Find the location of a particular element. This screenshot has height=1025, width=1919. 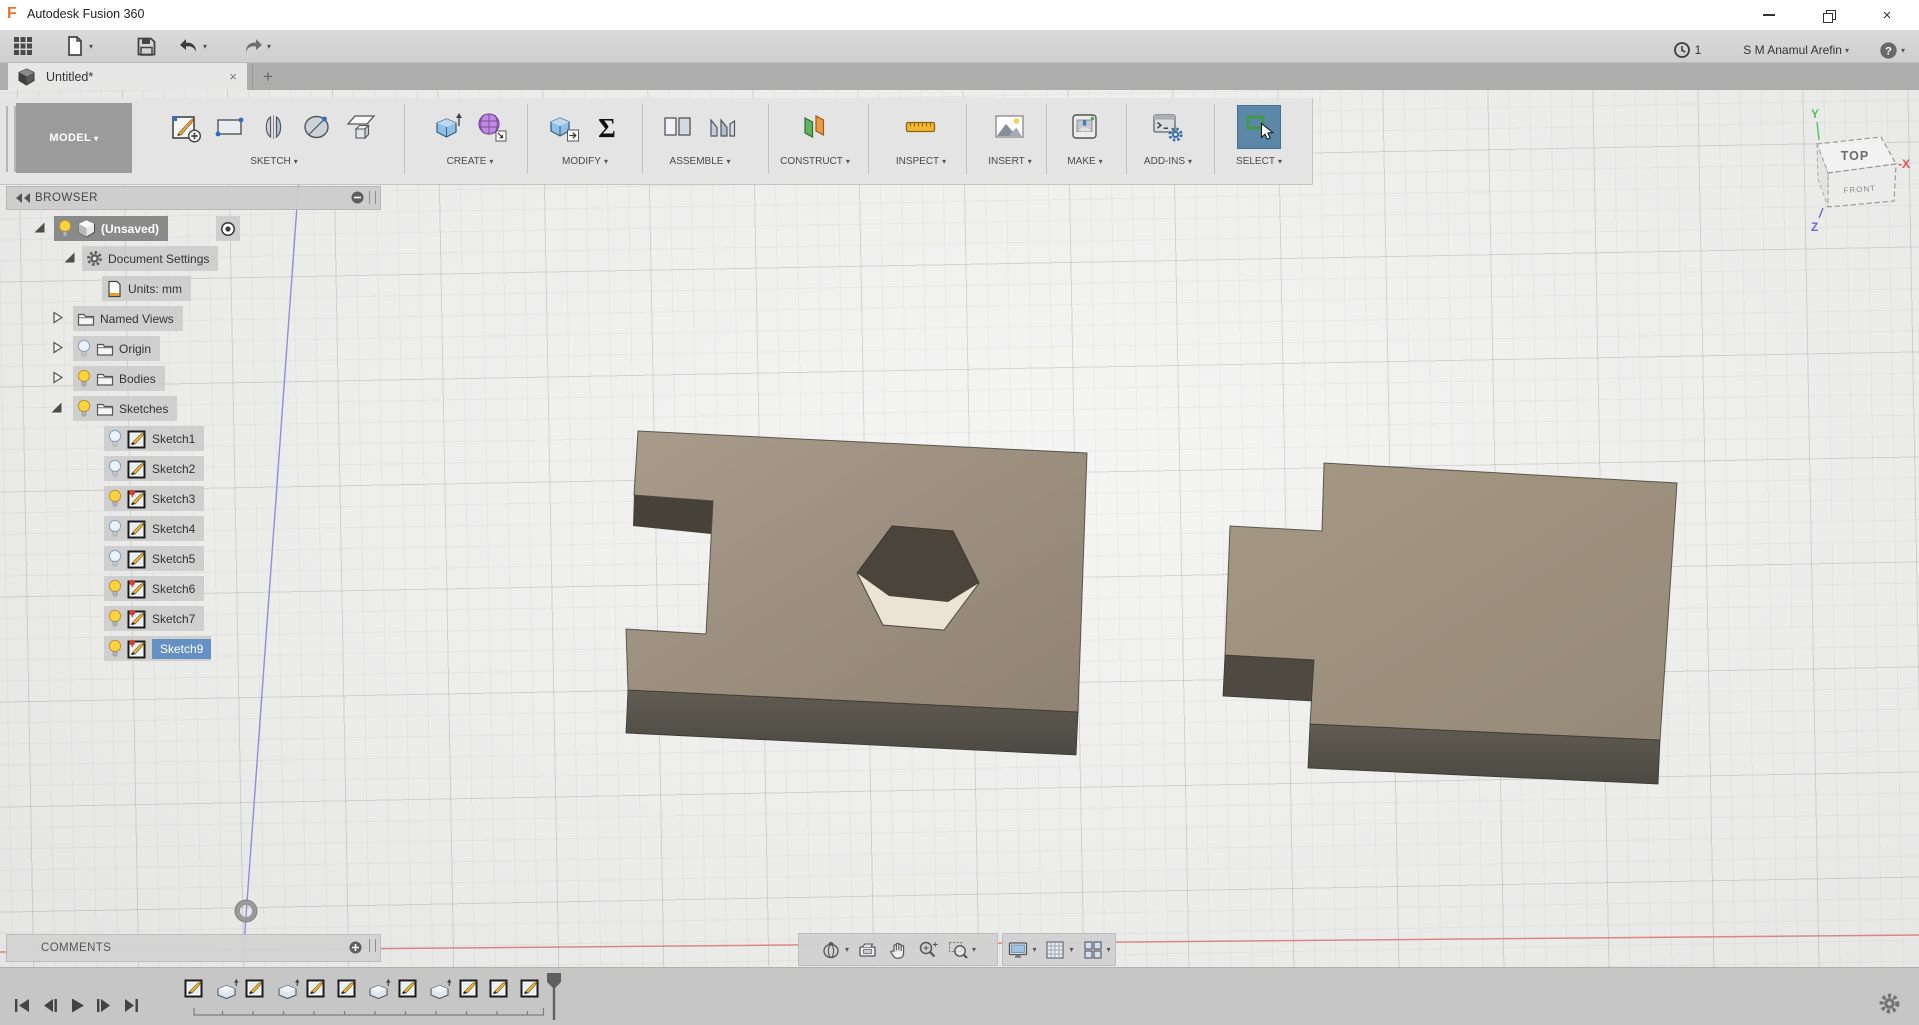

tab-untitled: Untitled* × is located at coordinates (127, 76).